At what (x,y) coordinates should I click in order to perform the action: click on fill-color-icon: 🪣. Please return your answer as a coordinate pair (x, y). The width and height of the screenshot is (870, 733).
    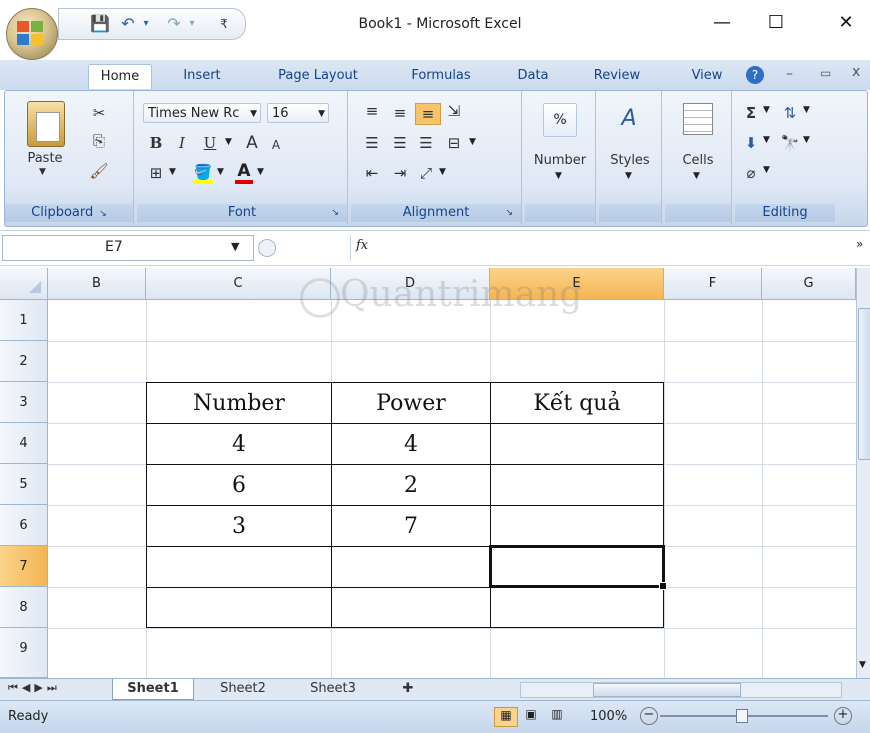
    Looking at the image, I should click on (203, 174).